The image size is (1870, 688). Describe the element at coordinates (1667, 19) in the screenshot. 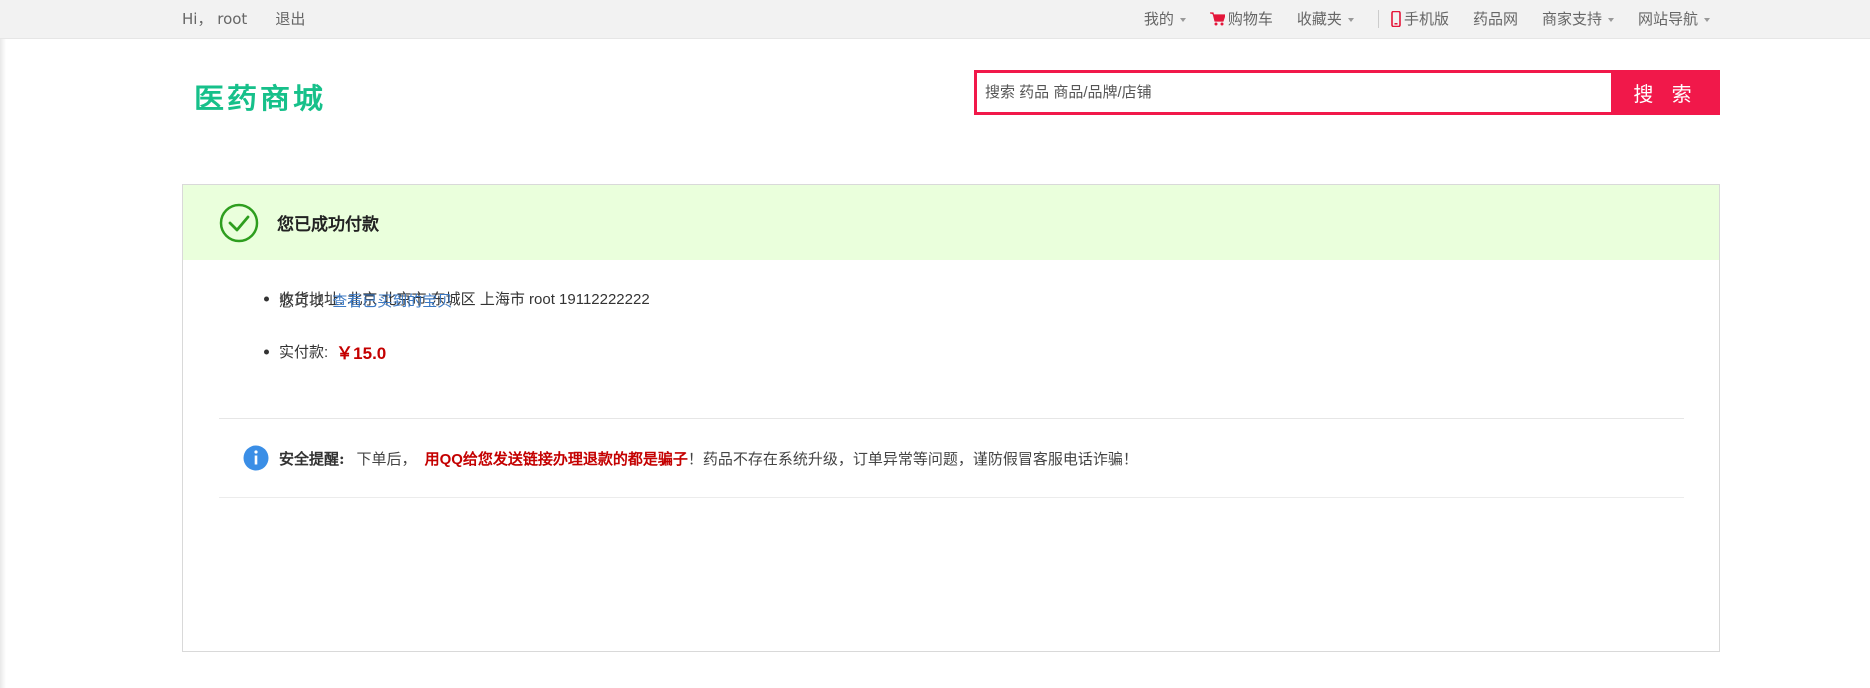

I see `site-nav-label: 网站导航` at that location.